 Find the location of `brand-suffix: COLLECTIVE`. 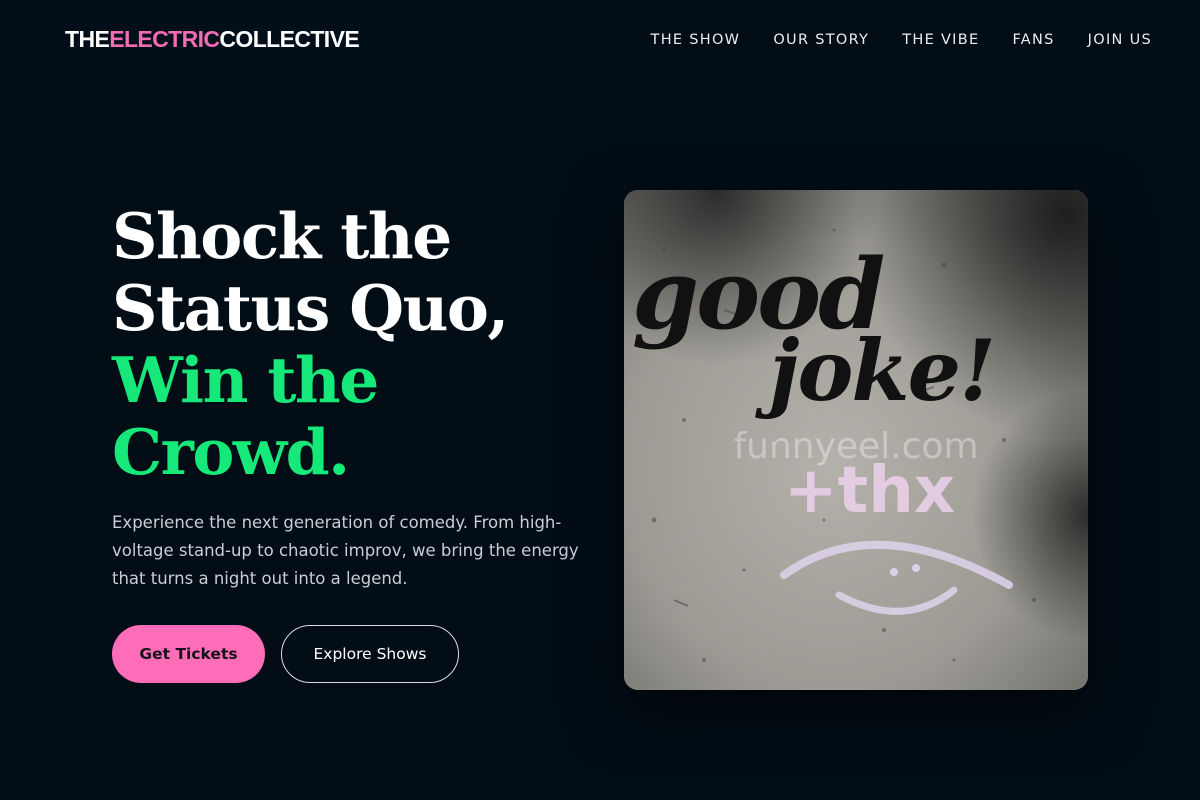

brand-suffix: COLLECTIVE is located at coordinates (289, 38).